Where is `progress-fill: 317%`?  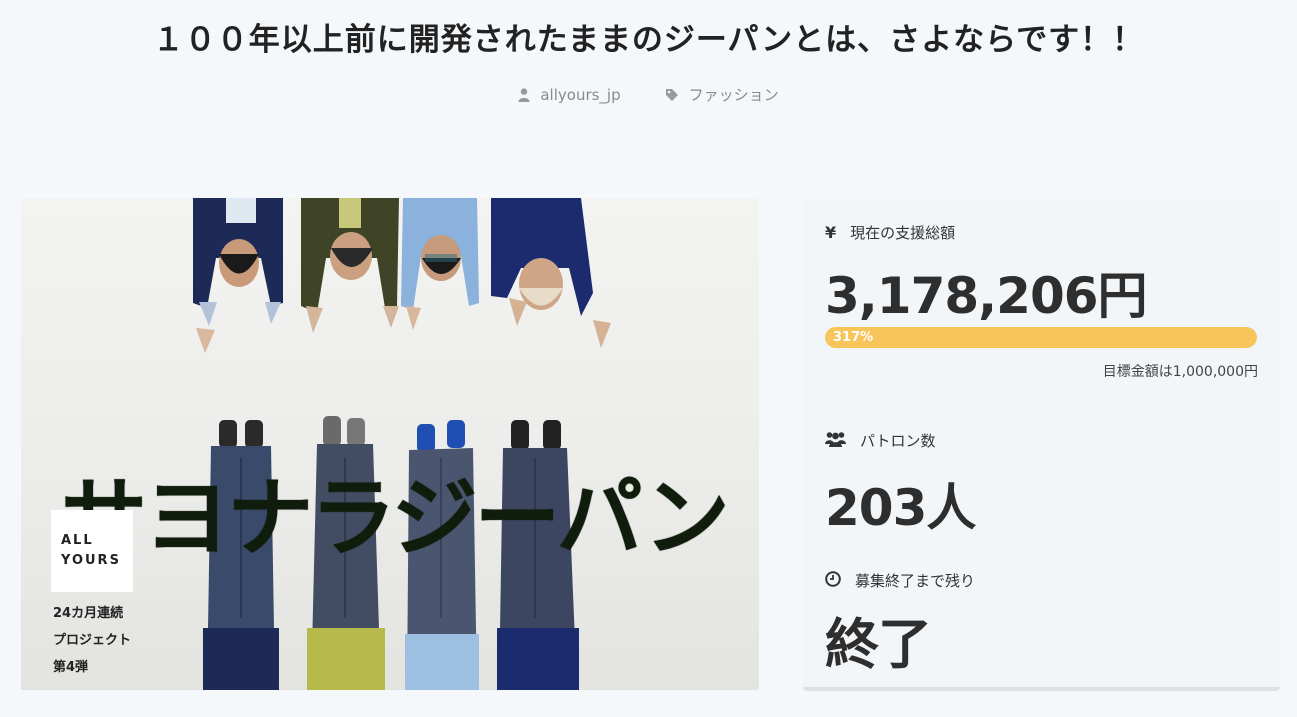
progress-fill: 317% is located at coordinates (1041, 337).